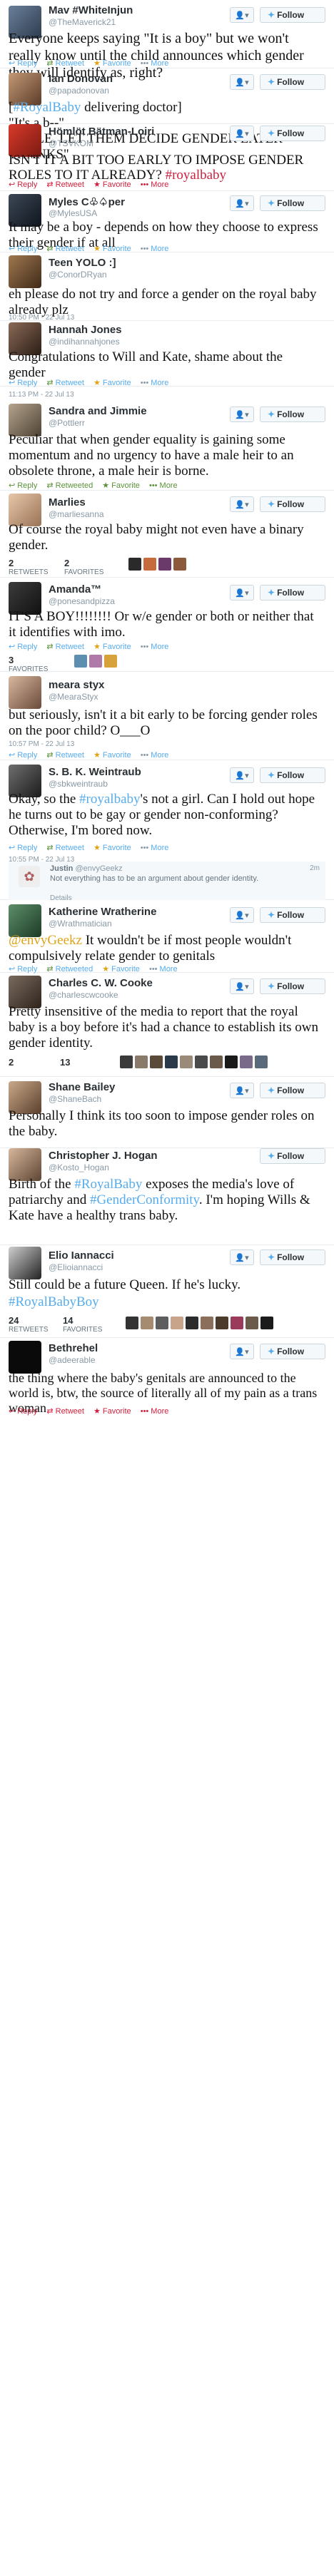 Image resolution: width=334 pixels, height=2576 pixels. What do you see at coordinates (45, 940) in the screenshot?
I see `mention-link: @envyGeekz` at bounding box center [45, 940].